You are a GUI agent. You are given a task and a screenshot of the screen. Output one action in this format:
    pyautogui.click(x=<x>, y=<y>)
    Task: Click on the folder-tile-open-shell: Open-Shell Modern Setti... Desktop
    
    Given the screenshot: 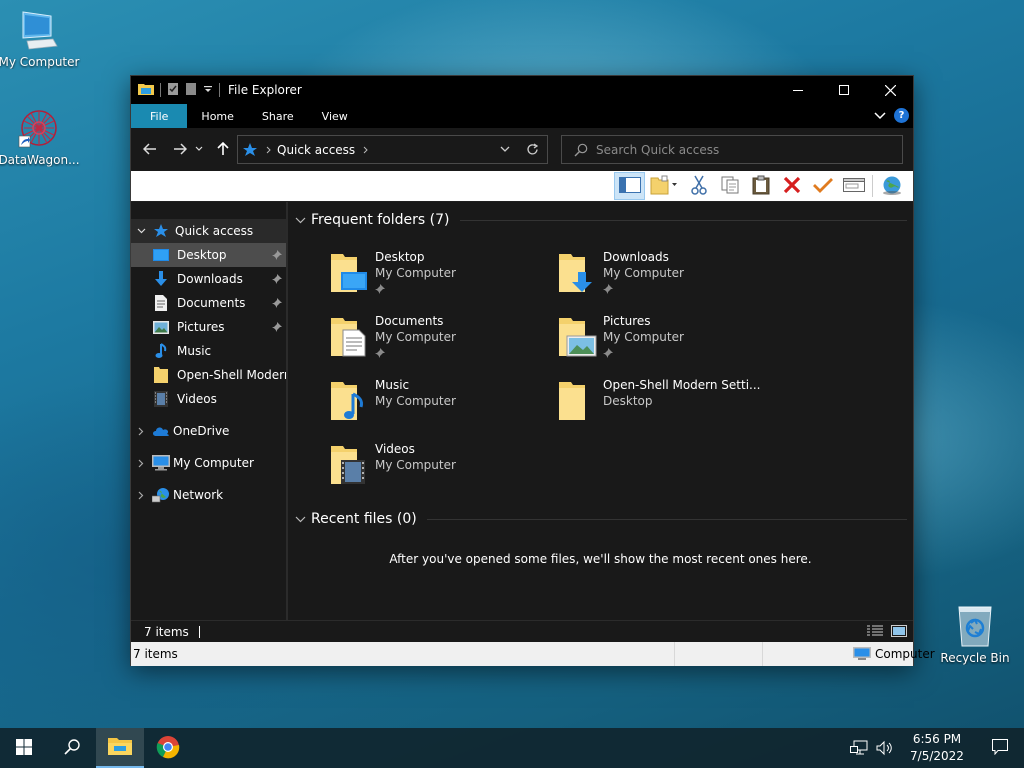 What is the action you would take?
    pyautogui.click(x=667, y=408)
    